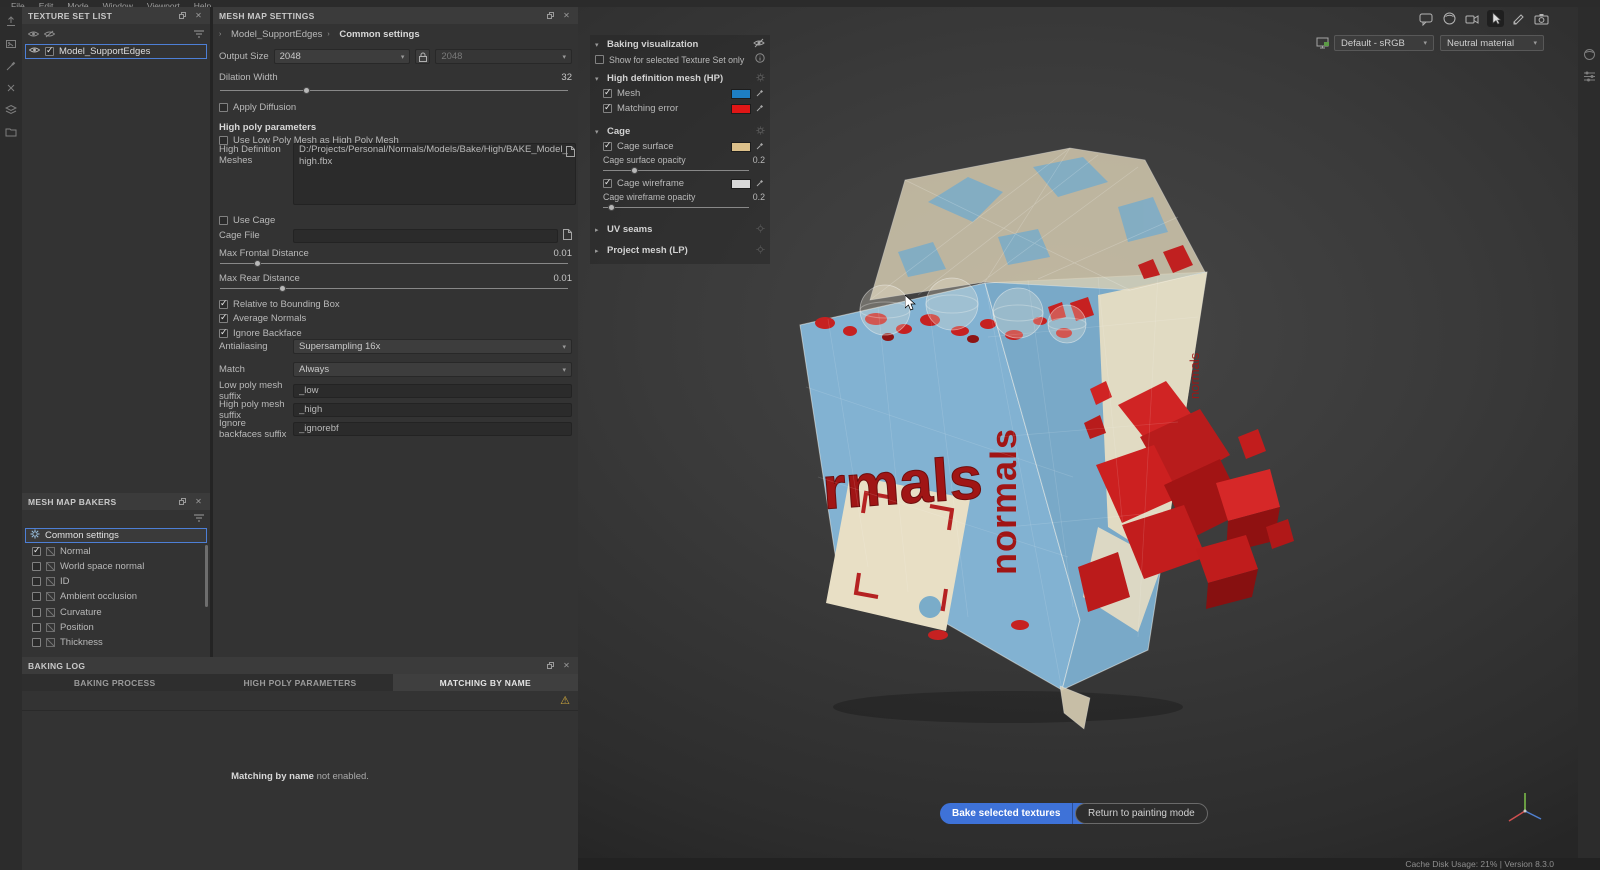 The height and width of the screenshot is (870, 1600). I want to click on cage-wireframe-row: Cage wireframe, so click(680, 183).